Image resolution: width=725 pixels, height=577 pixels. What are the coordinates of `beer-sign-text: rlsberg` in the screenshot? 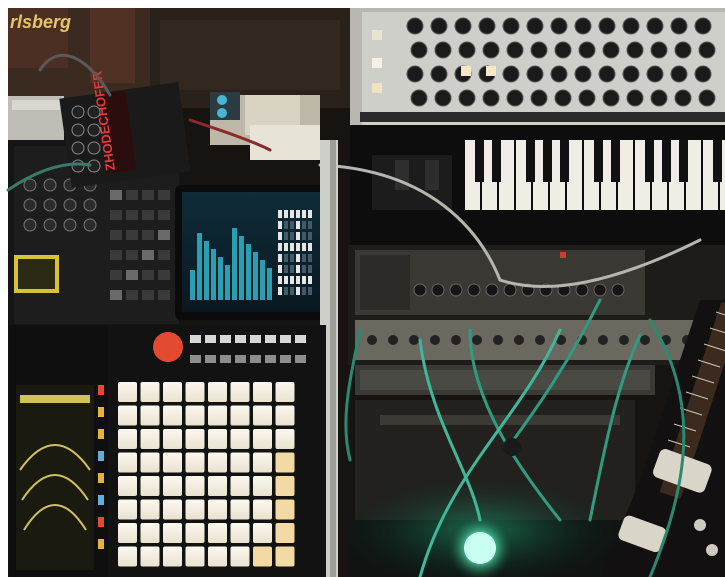 It's located at (40, 22).